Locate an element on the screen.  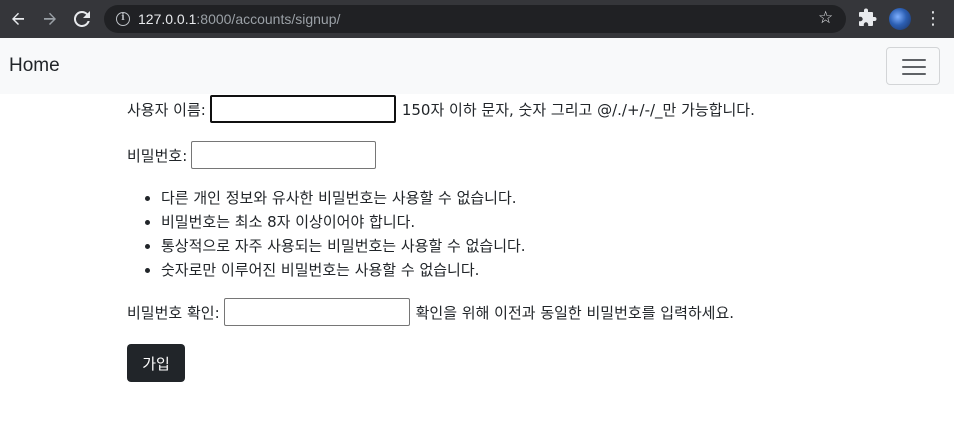
password-confirm-input is located at coordinates (316, 312).